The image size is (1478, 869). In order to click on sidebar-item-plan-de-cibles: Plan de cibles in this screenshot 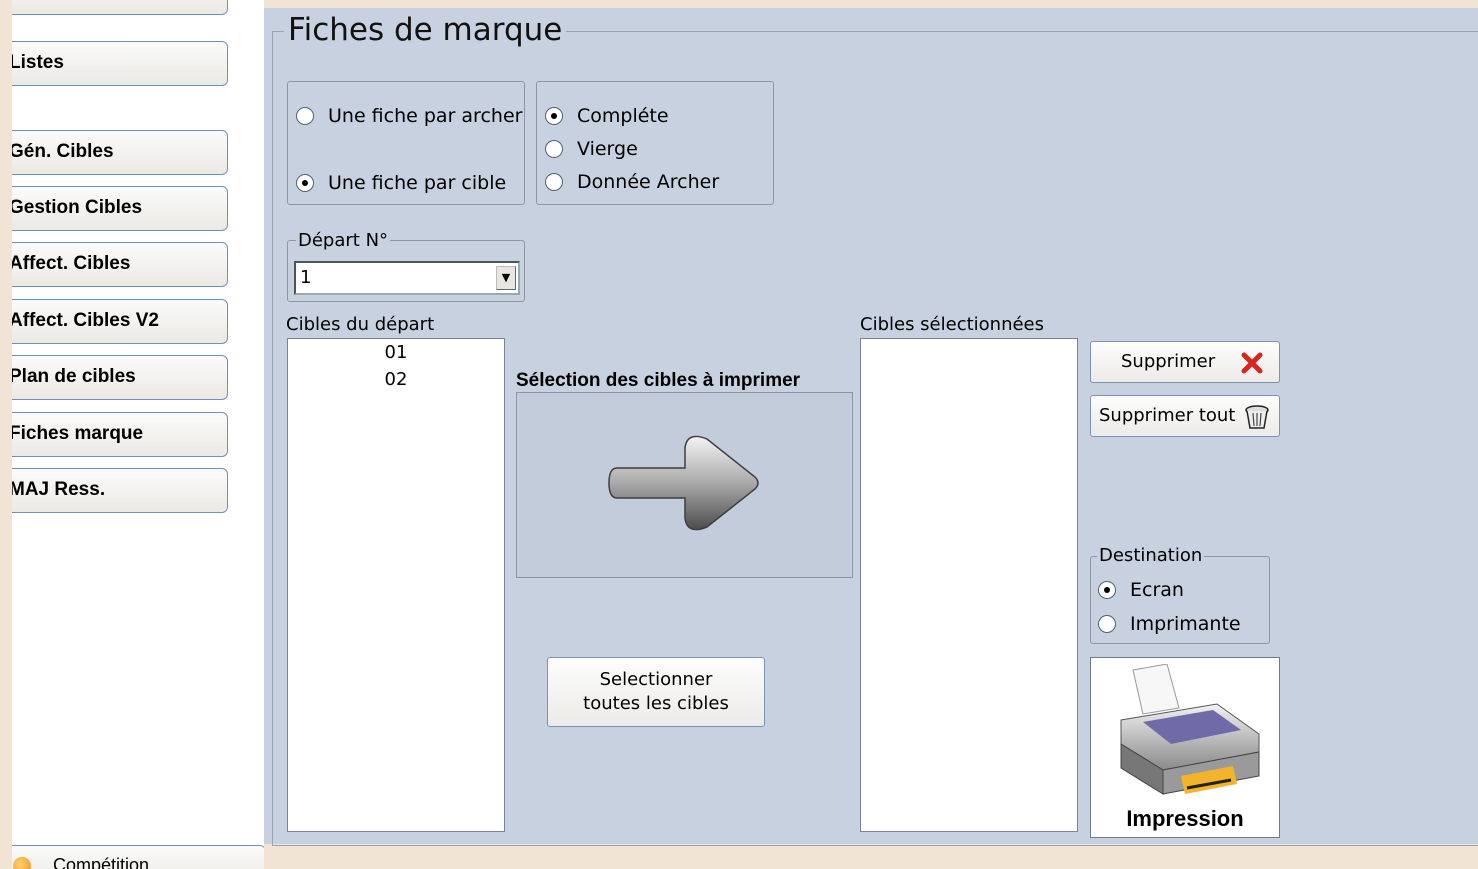, I will do `click(120, 377)`.